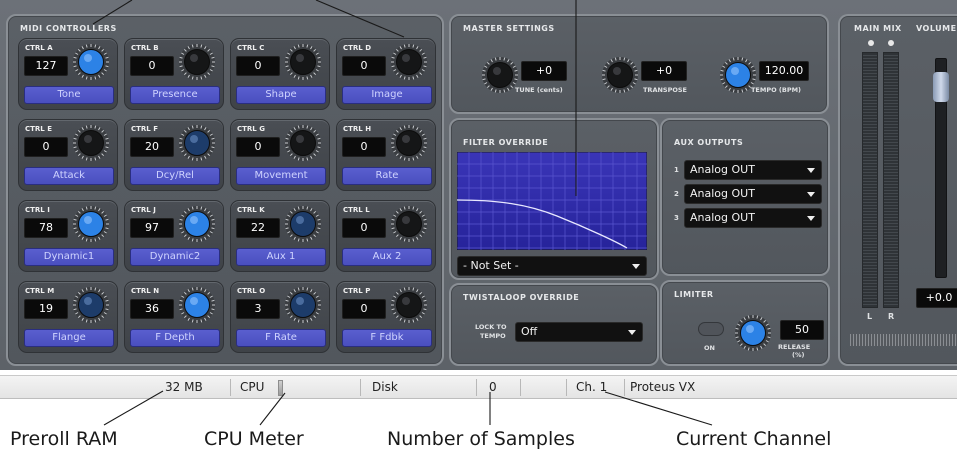  Describe the element at coordinates (711, 329) in the screenshot. I see `limiter-on-button` at that location.